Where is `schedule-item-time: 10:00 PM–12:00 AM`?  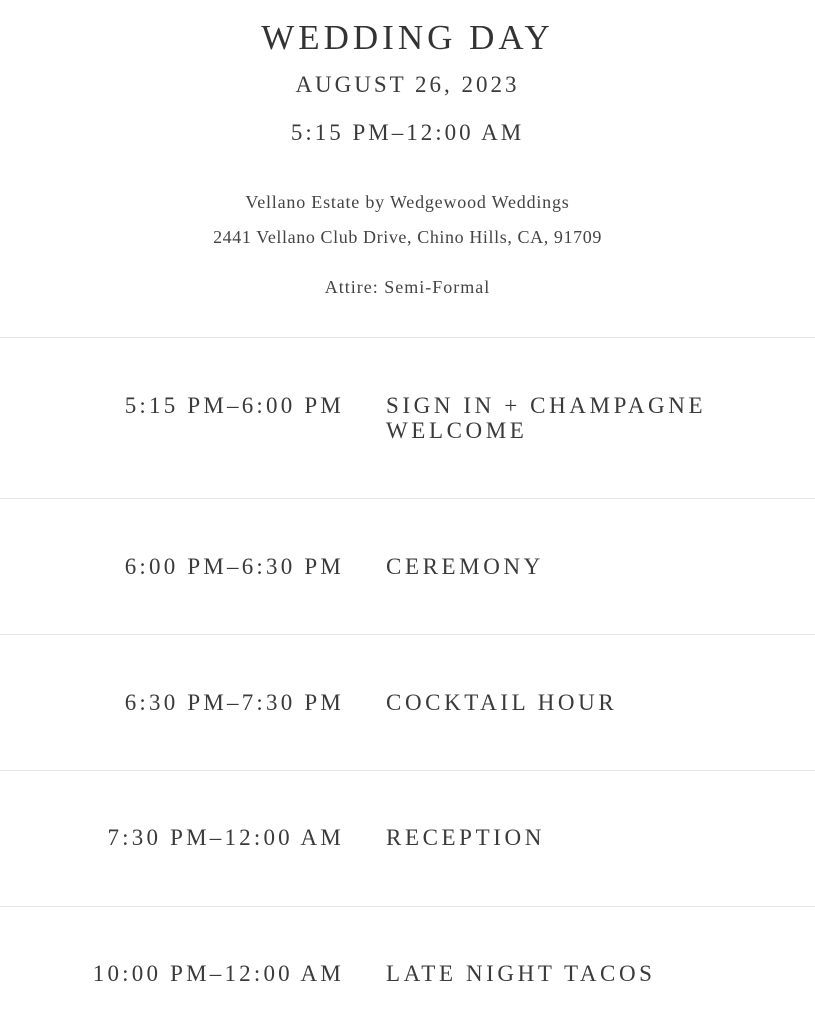
schedule-item-time: 10:00 PM–12:00 AM is located at coordinates (218, 973).